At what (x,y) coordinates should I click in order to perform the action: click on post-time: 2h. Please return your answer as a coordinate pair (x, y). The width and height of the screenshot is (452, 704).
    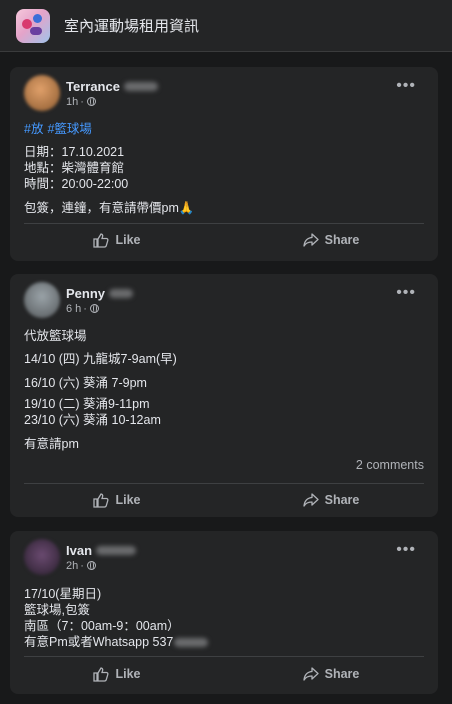
    Looking at the image, I should click on (72, 566).